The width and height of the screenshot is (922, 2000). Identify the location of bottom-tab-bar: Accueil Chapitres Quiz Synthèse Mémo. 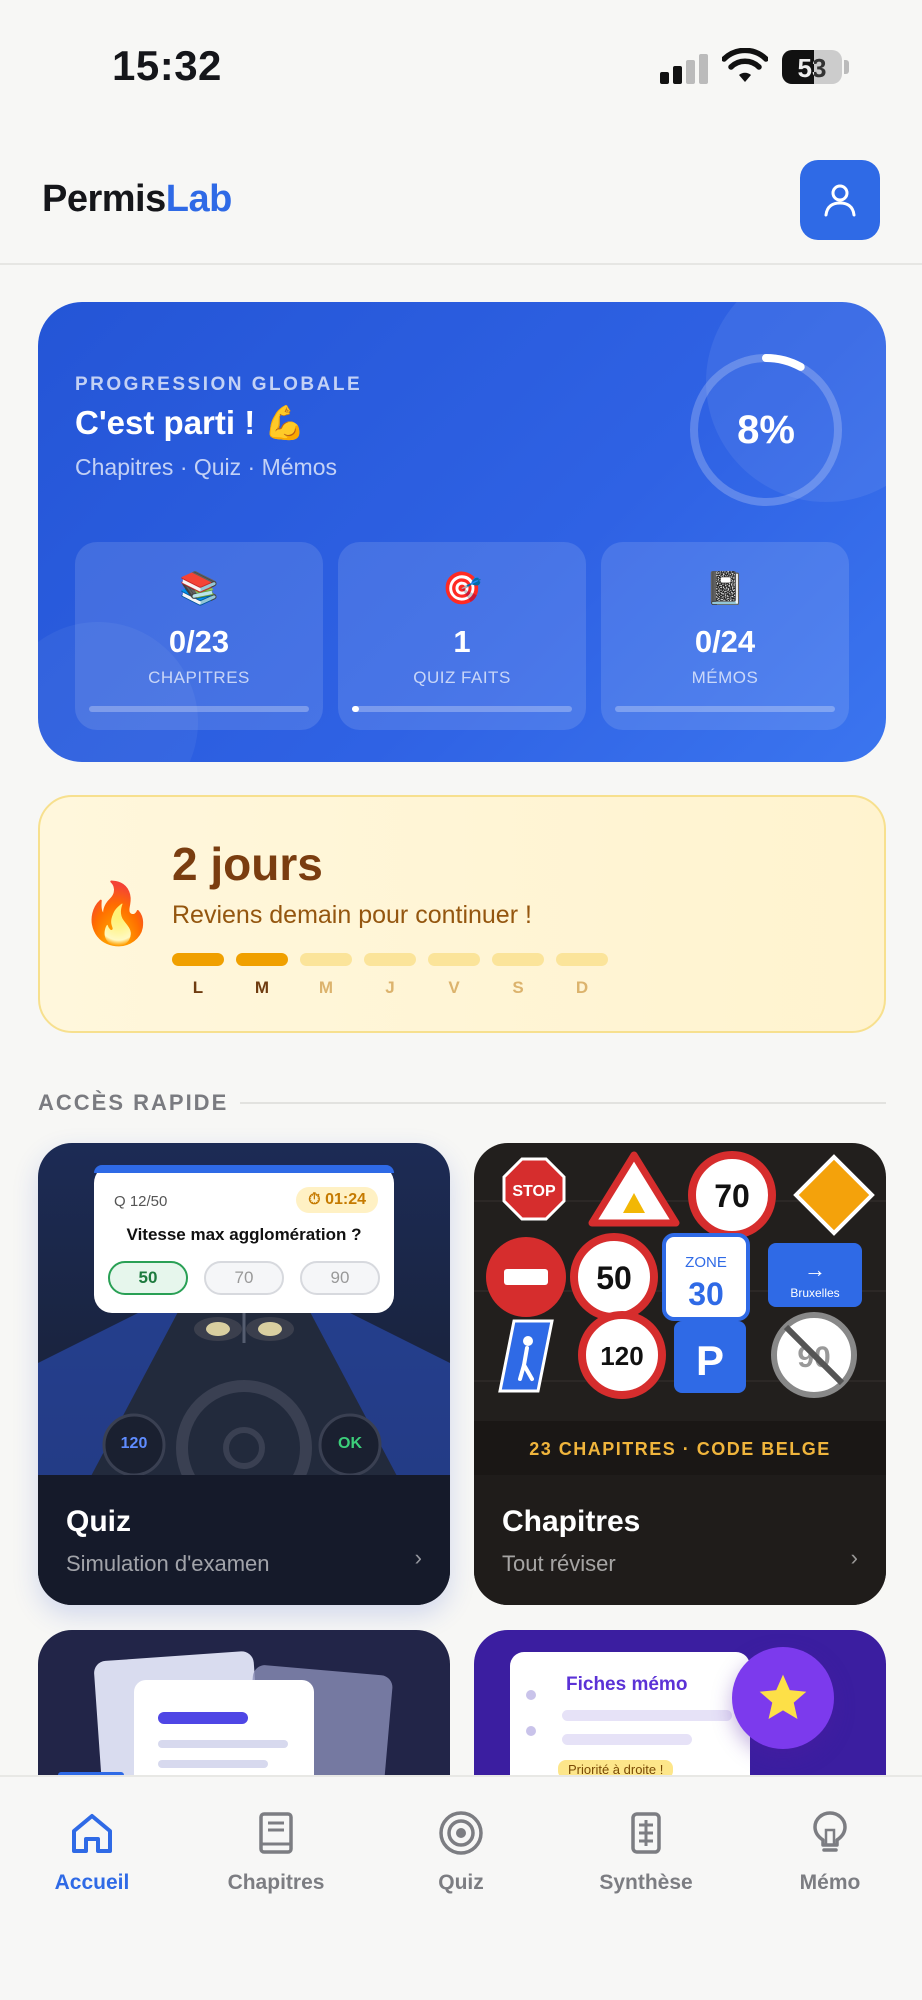
(461, 1887).